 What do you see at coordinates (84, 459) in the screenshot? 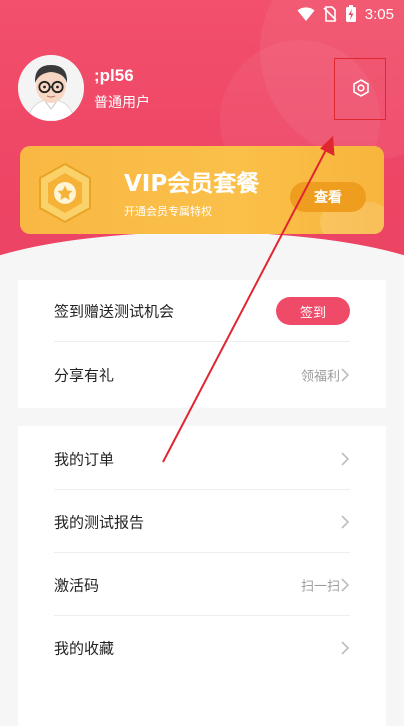
I see `orders-label: 我的订单` at bounding box center [84, 459].